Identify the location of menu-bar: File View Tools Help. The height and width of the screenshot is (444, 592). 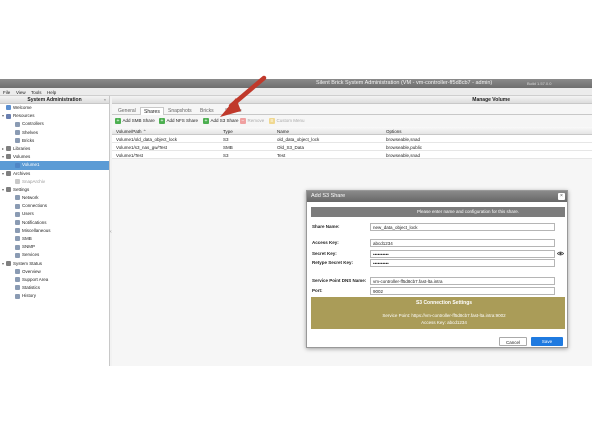
(296, 92).